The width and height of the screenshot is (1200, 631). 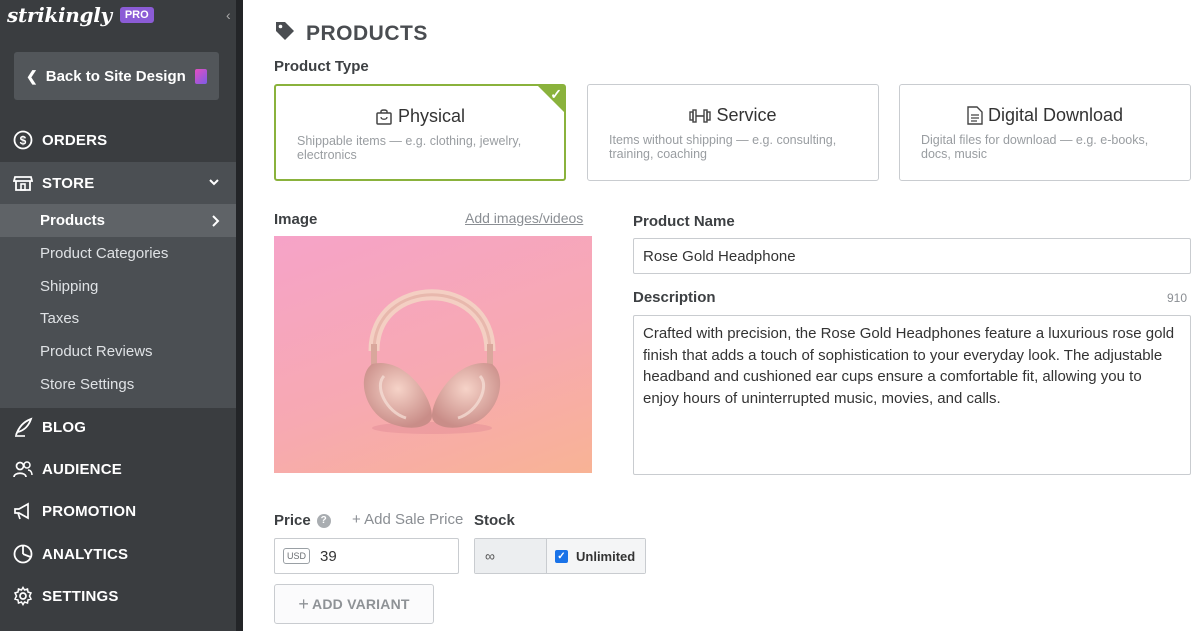 What do you see at coordinates (73, 220) in the screenshot?
I see `submenu-item-label: Products` at bounding box center [73, 220].